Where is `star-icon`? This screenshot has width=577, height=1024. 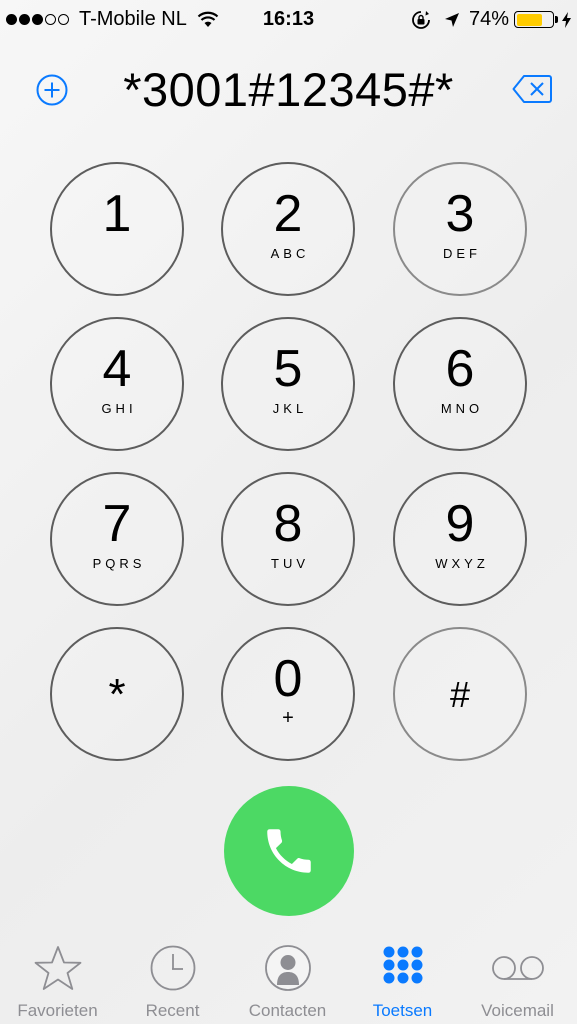 star-icon is located at coordinates (57, 968).